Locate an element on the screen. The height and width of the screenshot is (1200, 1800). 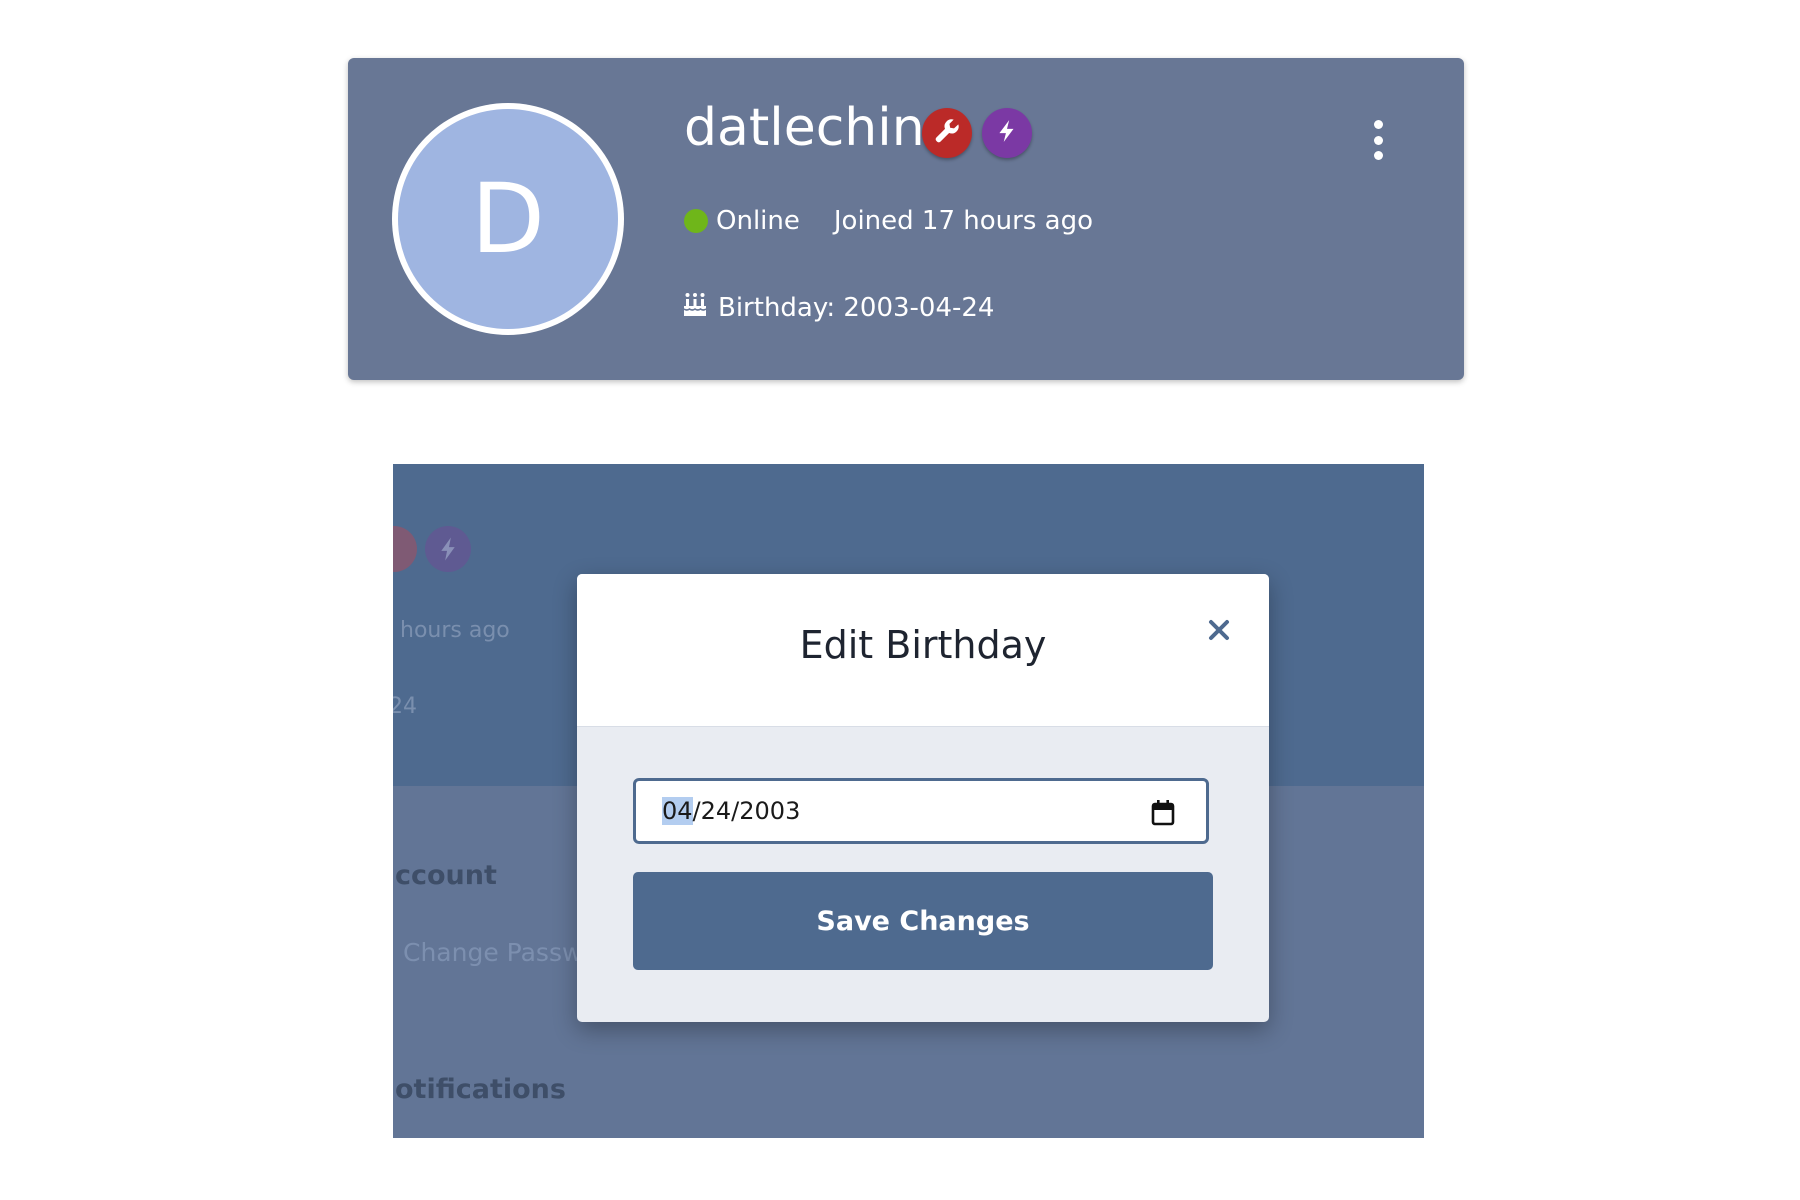
modal-header: Edit Birthday is located at coordinates (923, 650).